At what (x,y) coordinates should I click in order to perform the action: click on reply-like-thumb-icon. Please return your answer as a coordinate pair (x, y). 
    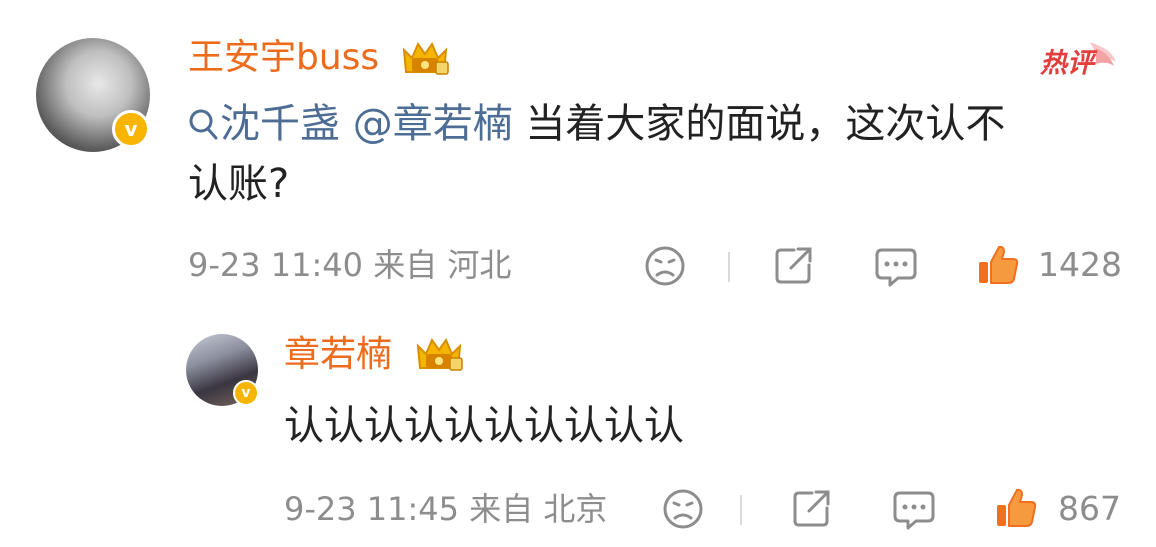
    Looking at the image, I should click on (1016, 508).